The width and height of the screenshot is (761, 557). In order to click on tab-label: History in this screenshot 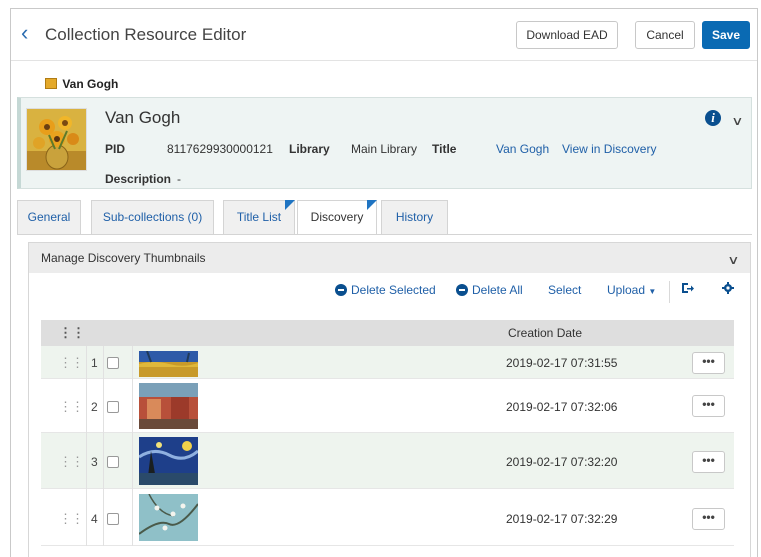, I will do `click(414, 217)`.